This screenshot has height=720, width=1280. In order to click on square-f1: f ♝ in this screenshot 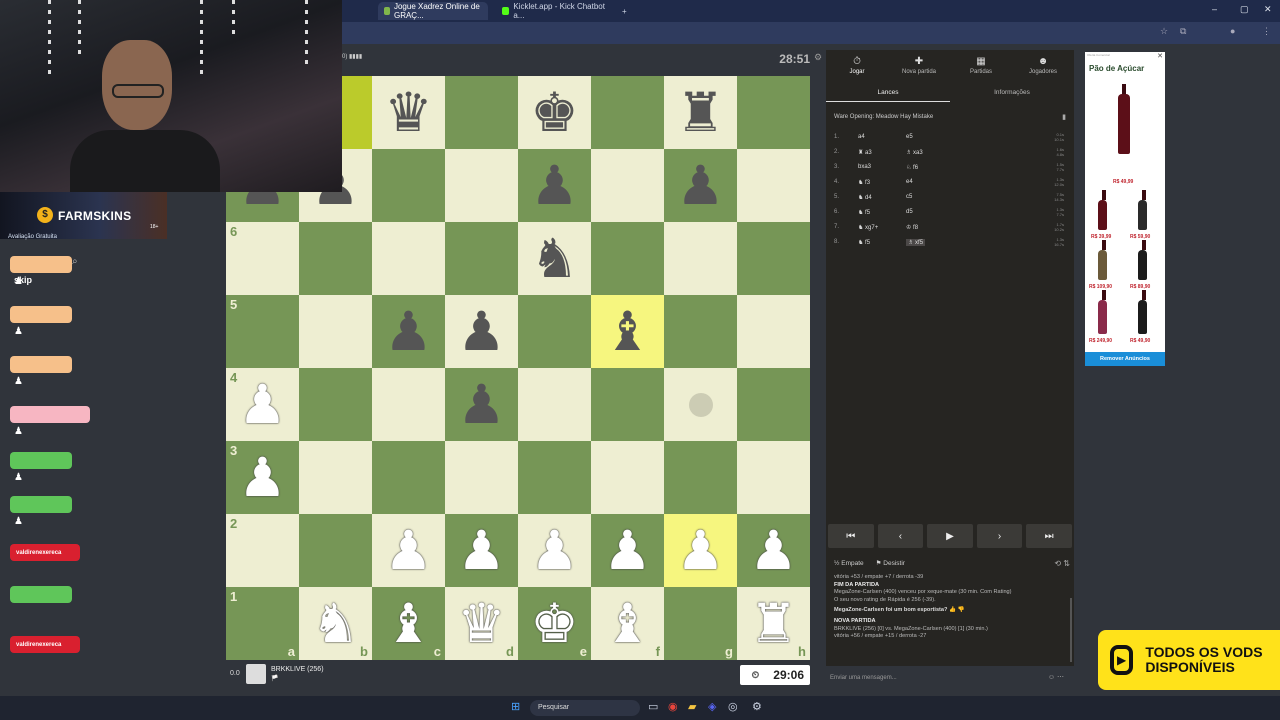, I will do `click(627, 623)`.